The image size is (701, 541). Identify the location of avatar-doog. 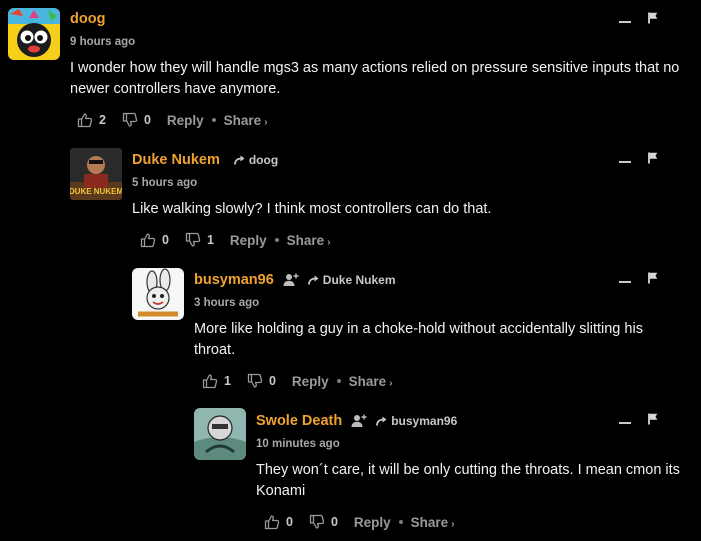
(34, 34).